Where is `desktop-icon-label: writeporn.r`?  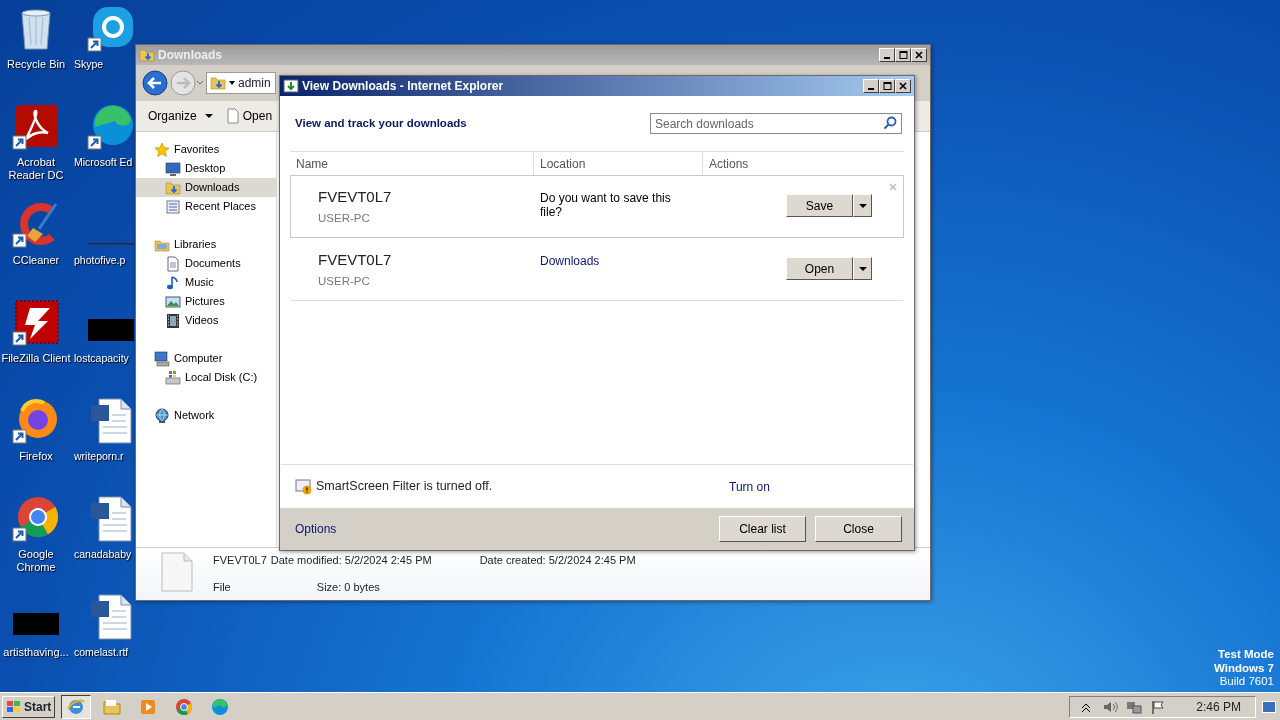
desktop-icon-label: writeporn.r is located at coordinates (99, 456).